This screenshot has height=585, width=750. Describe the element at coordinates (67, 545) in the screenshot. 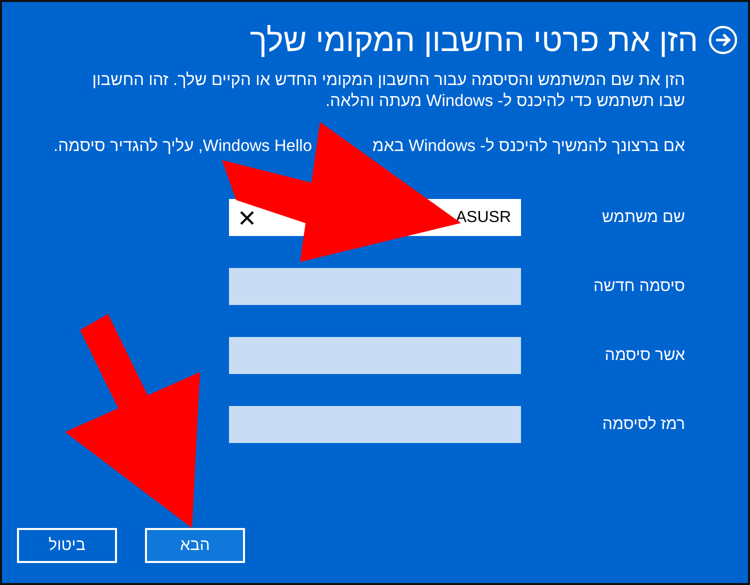

I see `cancel-button: ביטול` at that location.